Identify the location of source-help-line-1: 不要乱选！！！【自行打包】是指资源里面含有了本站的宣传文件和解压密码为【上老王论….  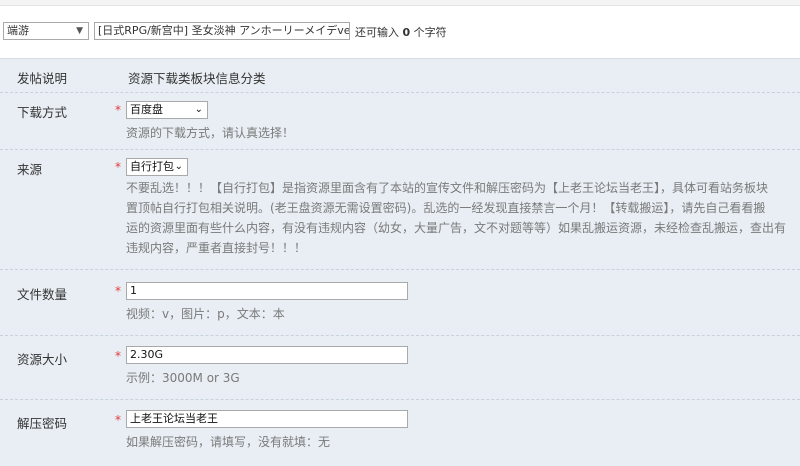
(447, 188).